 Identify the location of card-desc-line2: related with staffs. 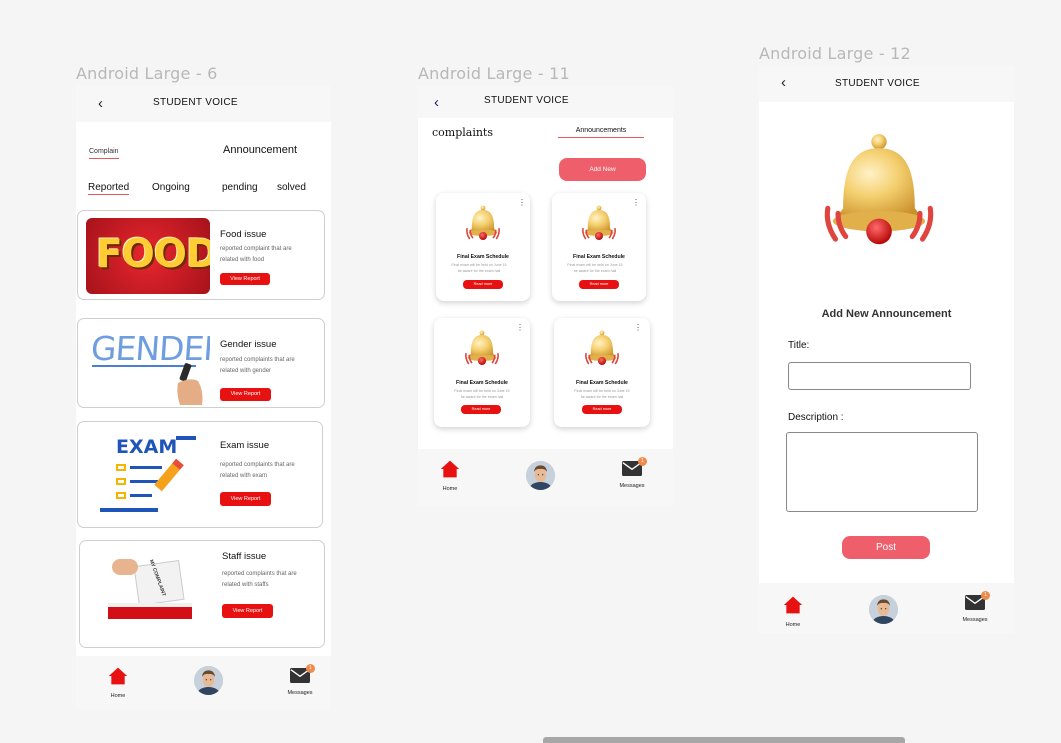
(245, 585).